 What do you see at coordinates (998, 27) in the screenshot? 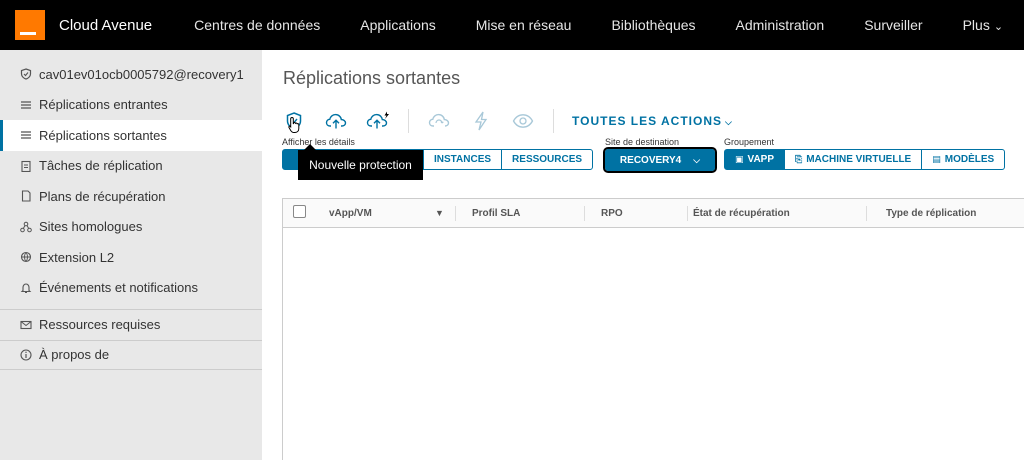
I see `chevron-down-icon: ⌄` at bounding box center [998, 27].